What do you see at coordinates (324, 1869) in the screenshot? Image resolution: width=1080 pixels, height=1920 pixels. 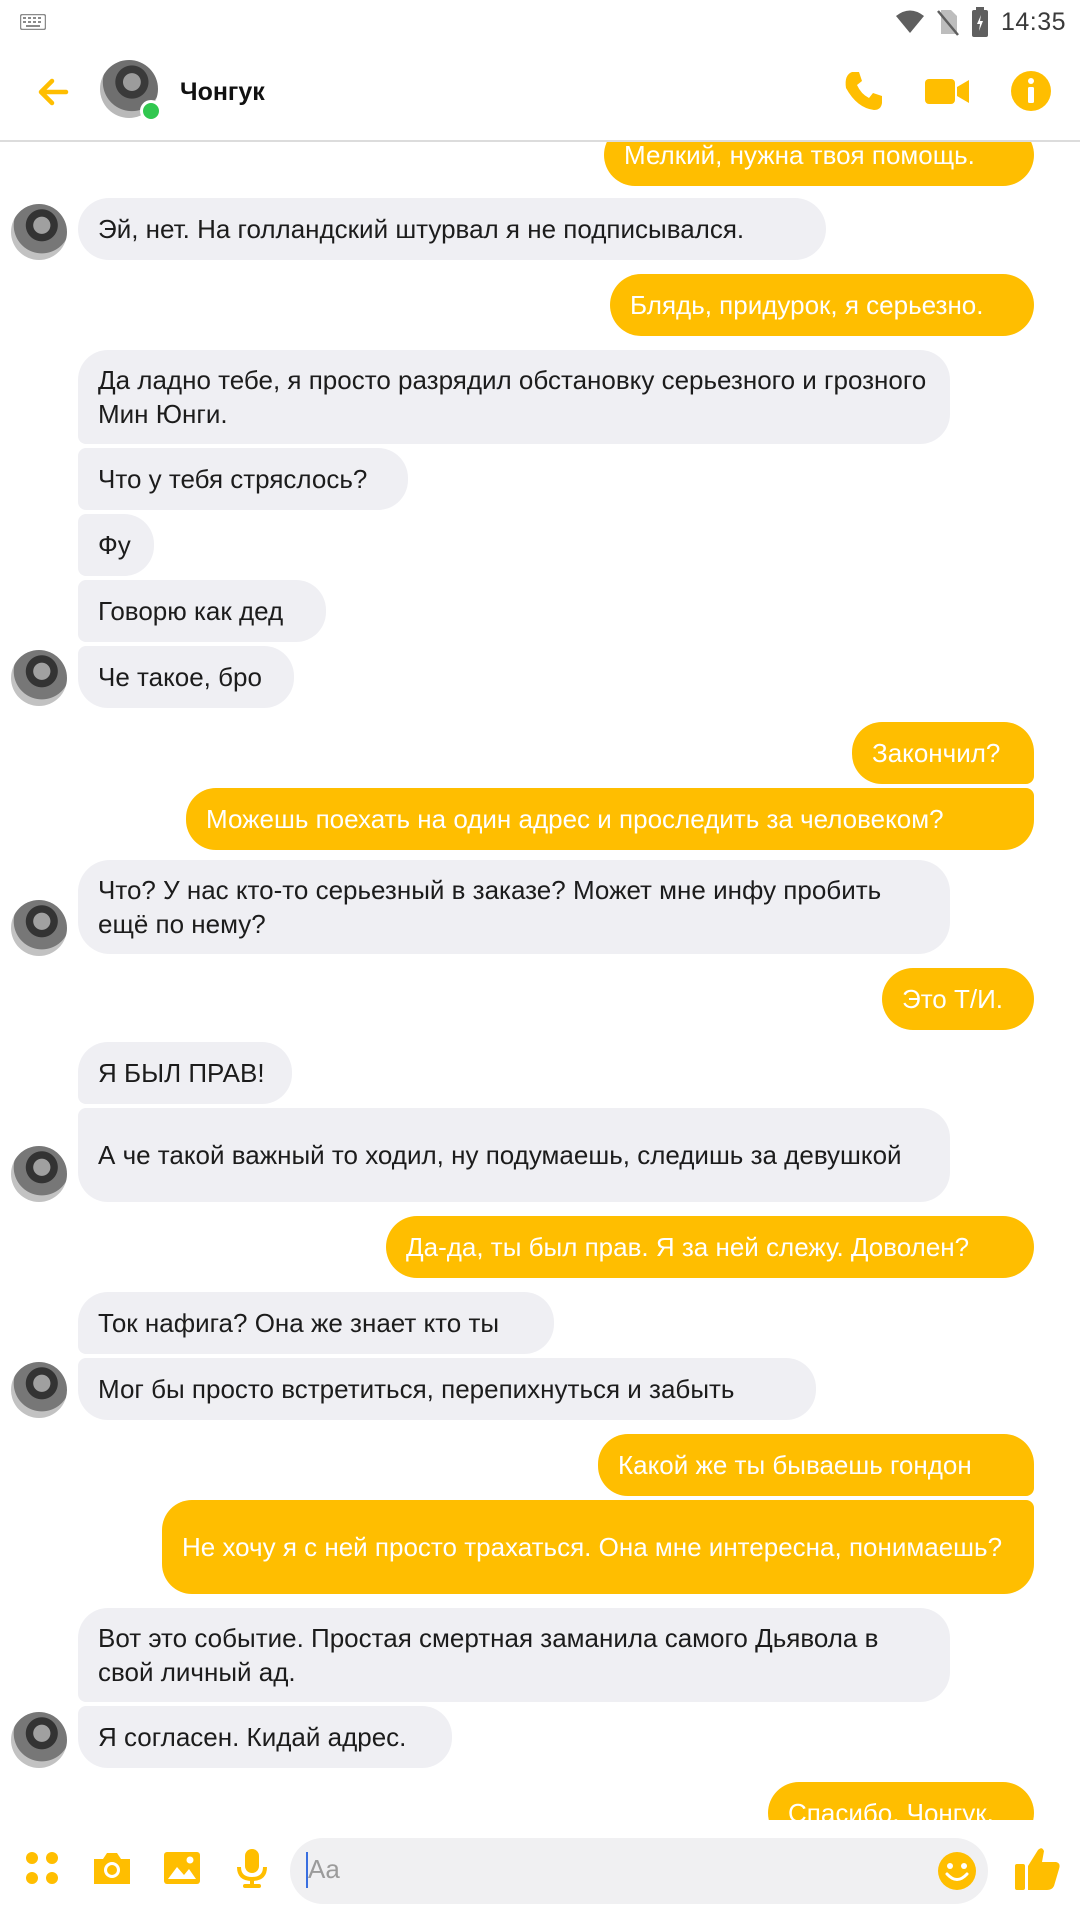 I see `message-input-placeholder: Aa` at bounding box center [324, 1869].